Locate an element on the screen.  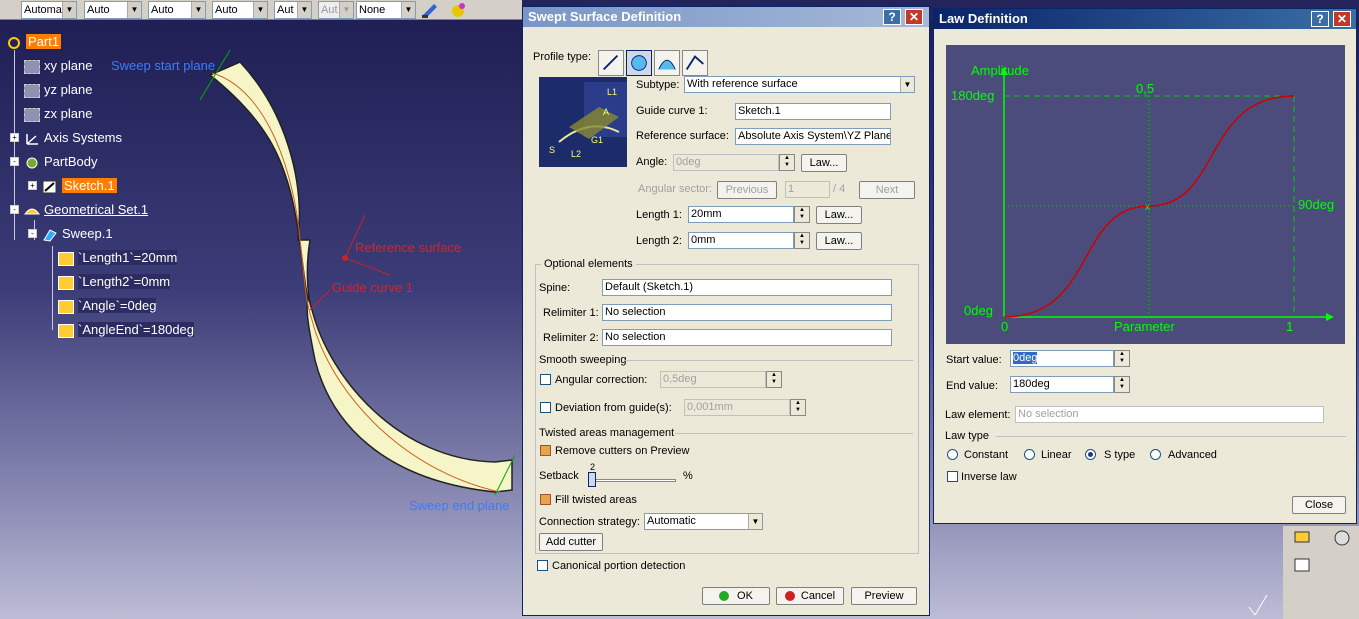
profile-type-conic-button is located at coordinates (667, 63).